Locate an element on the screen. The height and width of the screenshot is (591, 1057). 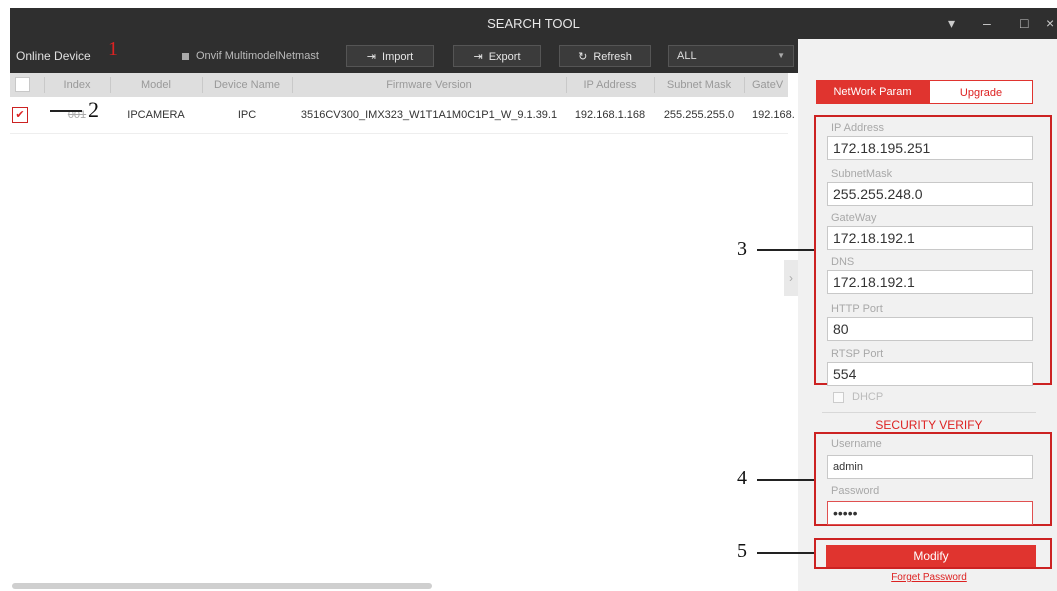
row-model: IPCAMERA is located at coordinates (156, 115).